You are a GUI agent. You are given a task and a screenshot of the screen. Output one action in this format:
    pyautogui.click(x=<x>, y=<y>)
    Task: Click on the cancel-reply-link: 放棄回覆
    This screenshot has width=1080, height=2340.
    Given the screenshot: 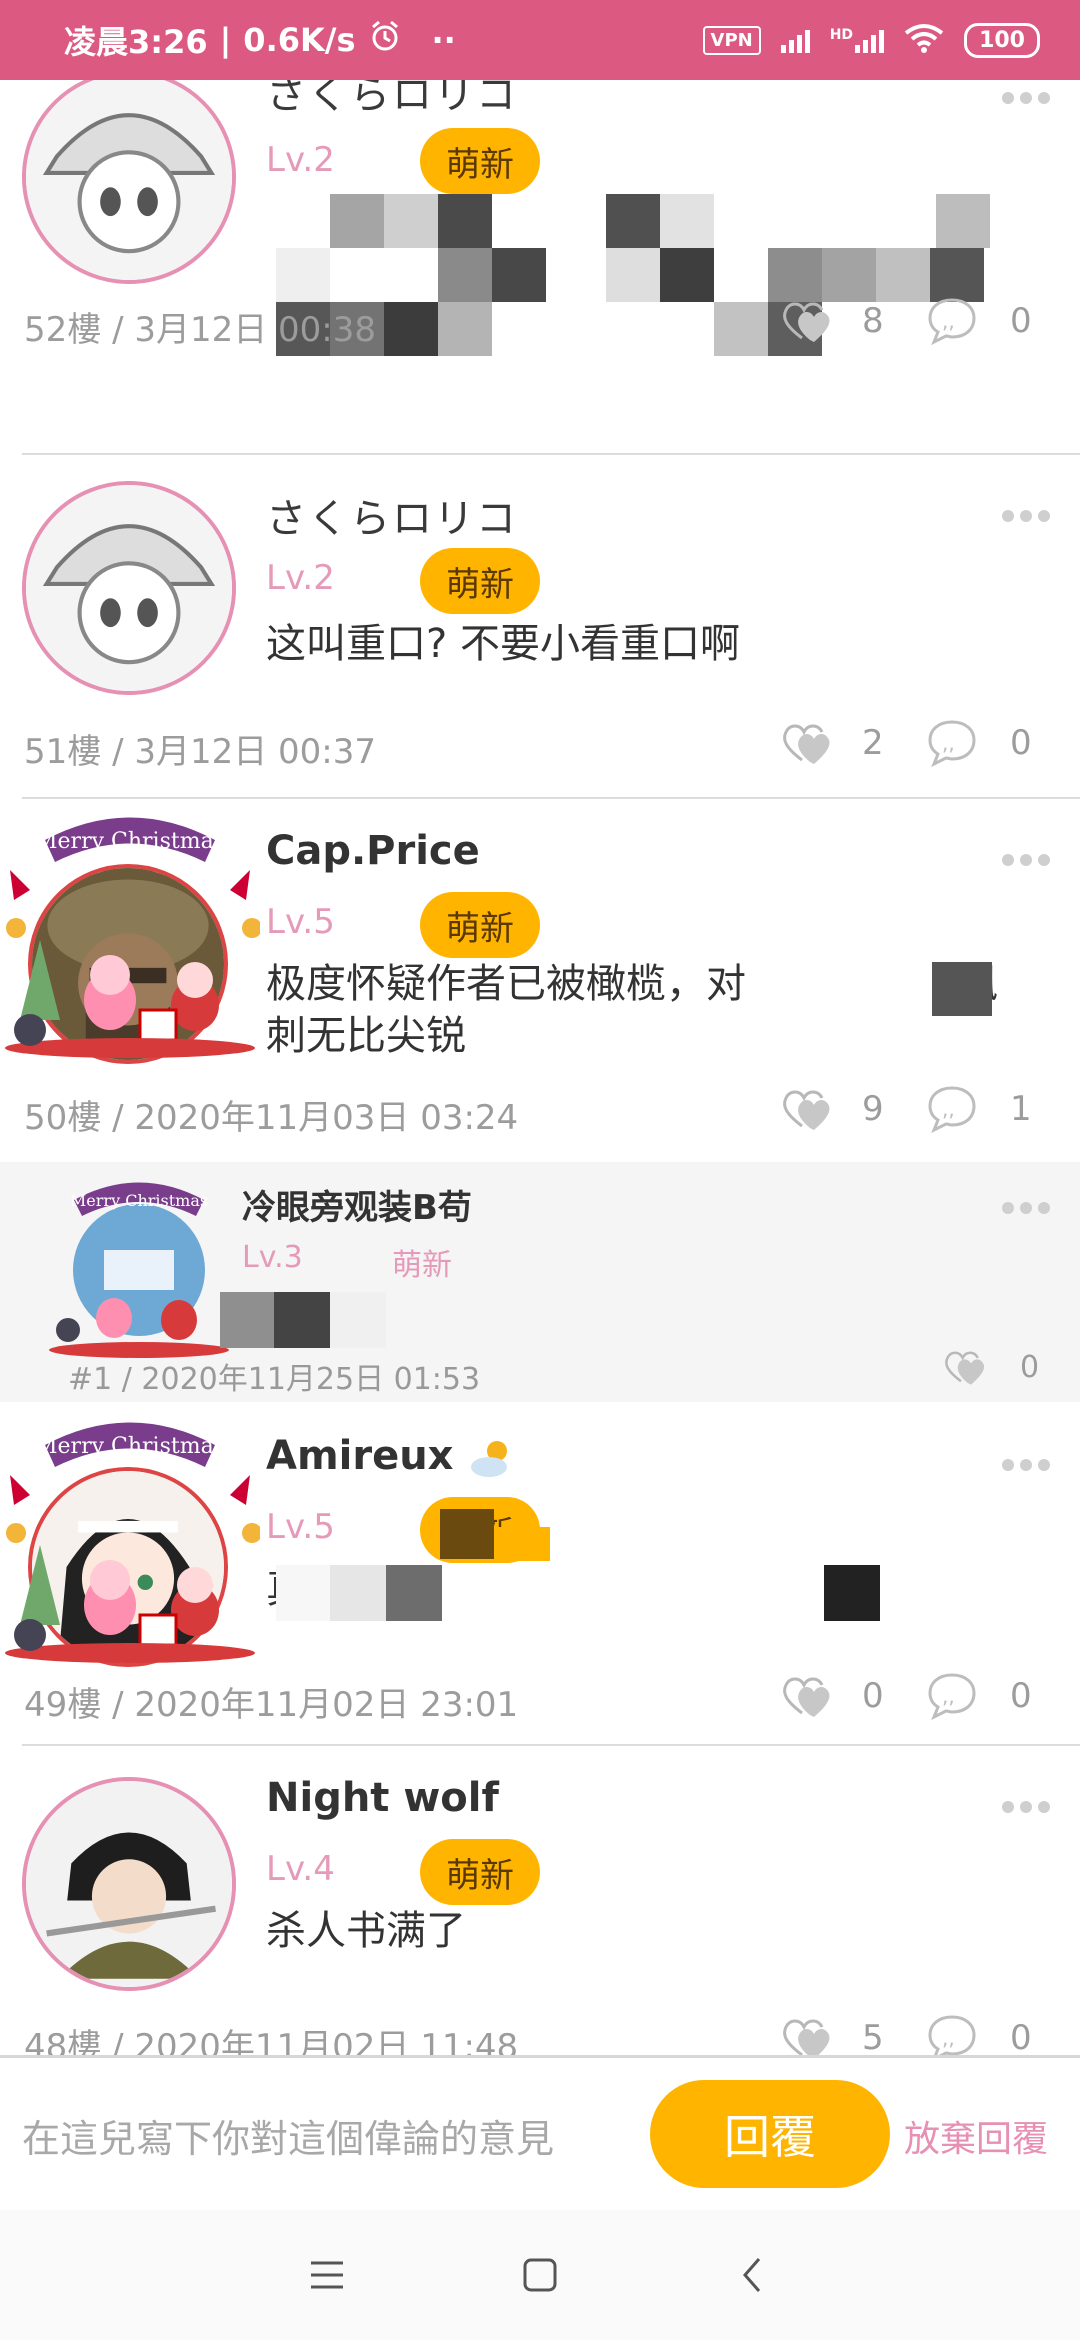 What is the action you would take?
    pyautogui.click(x=976, y=2136)
    